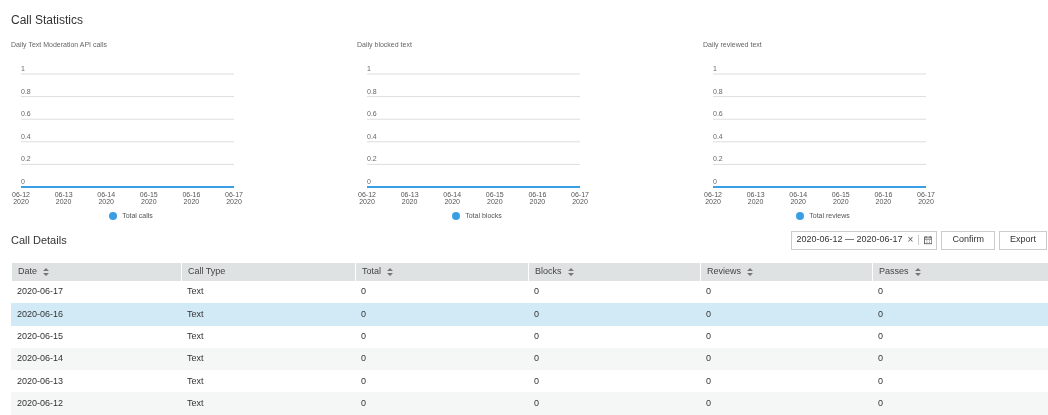 This screenshot has width=1048, height=415. I want to click on table-cell-text: 2020-06-15, so click(40, 336).